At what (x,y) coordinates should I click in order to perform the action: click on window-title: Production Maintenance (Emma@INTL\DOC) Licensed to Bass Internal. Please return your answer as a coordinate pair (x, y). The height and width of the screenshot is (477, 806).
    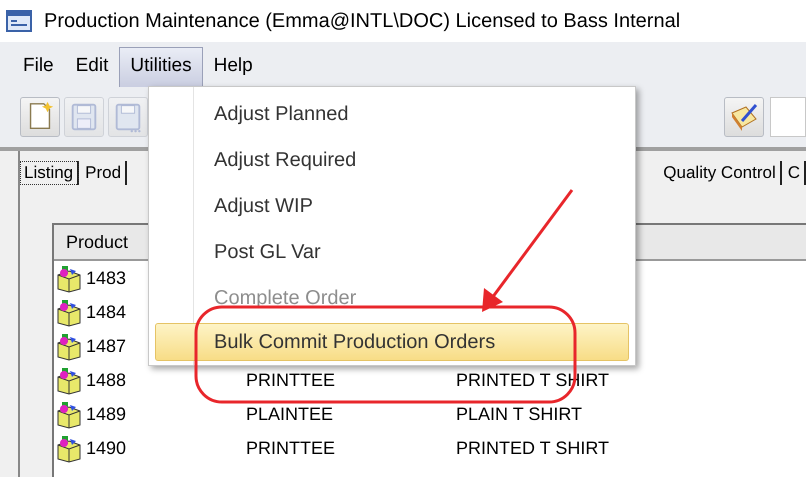
    Looking at the image, I should click on (362, 21).